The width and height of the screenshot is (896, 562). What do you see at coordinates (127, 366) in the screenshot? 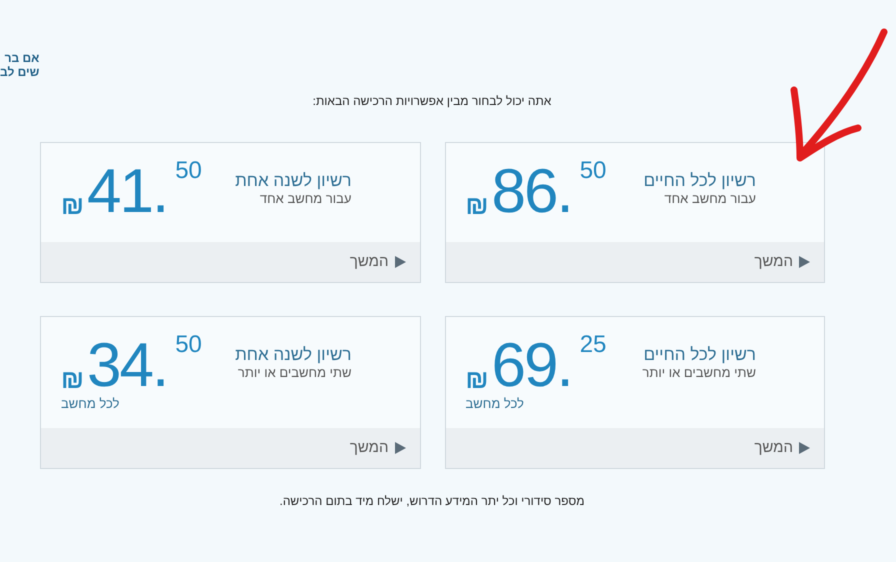
I see `price-amount: 34.` at bounding box center [127, 366].